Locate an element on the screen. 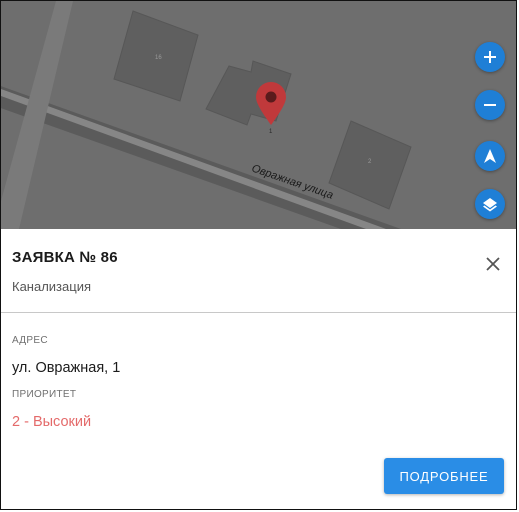 This screenshot has width=519, height=512. house-label-16: 16 is located at coordinates (158, 58).